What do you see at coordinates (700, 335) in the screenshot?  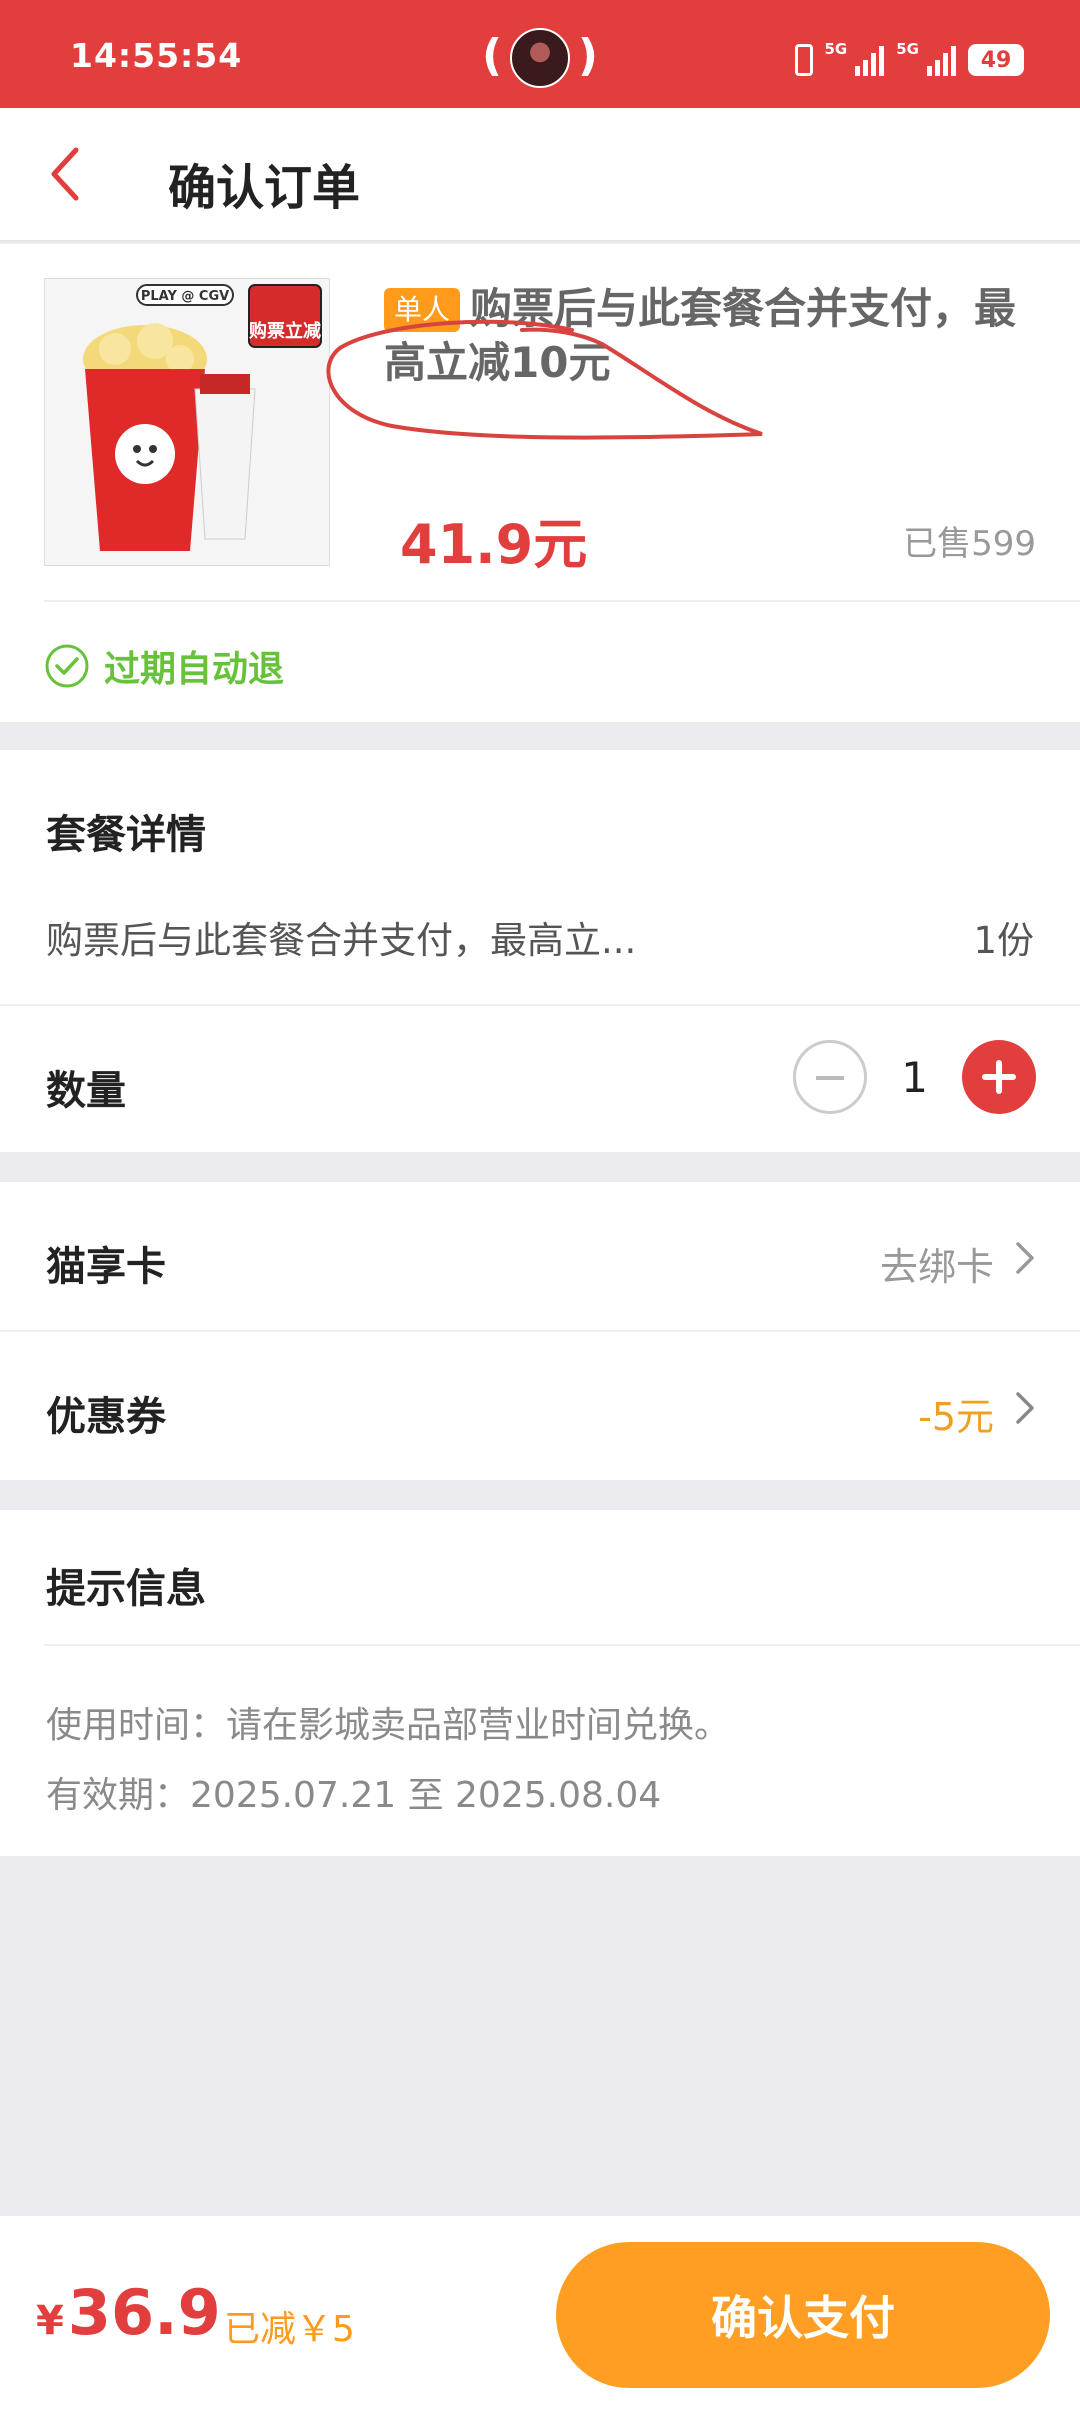 I see `product-title-text: 购票后与此套餐合并支付，最高立减10元` at bounding box center [700, 335].